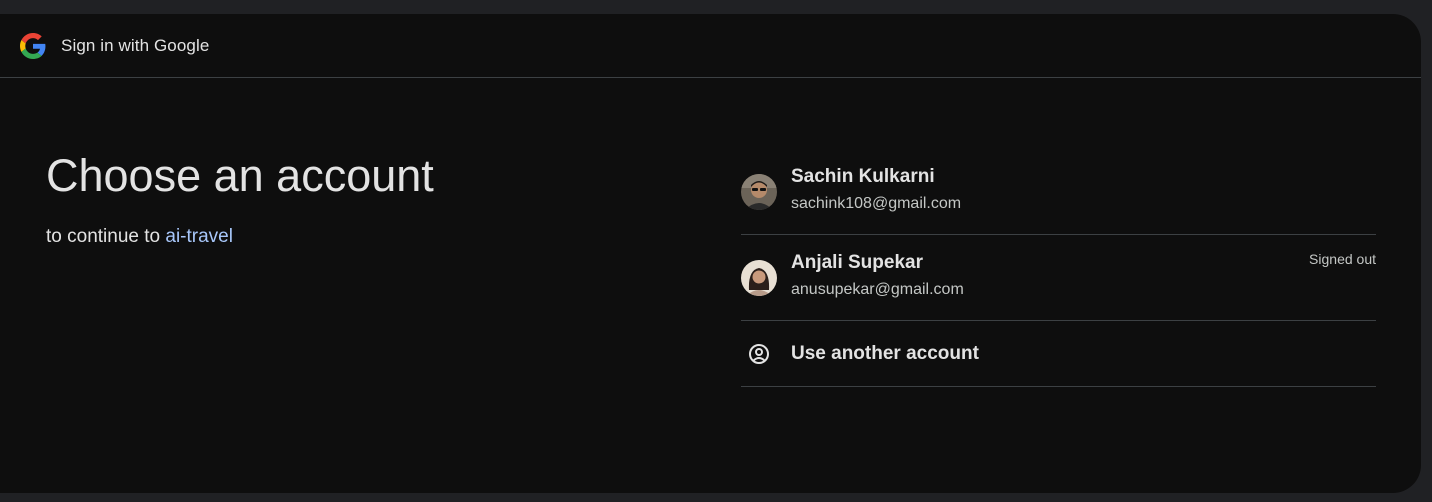 This screenshot has height=502, width=1432. What do you see at coordinates (863, 176) in the screenshot?
I see `account-name: Sachin Kulkarni` at bounding box center [863, 176].